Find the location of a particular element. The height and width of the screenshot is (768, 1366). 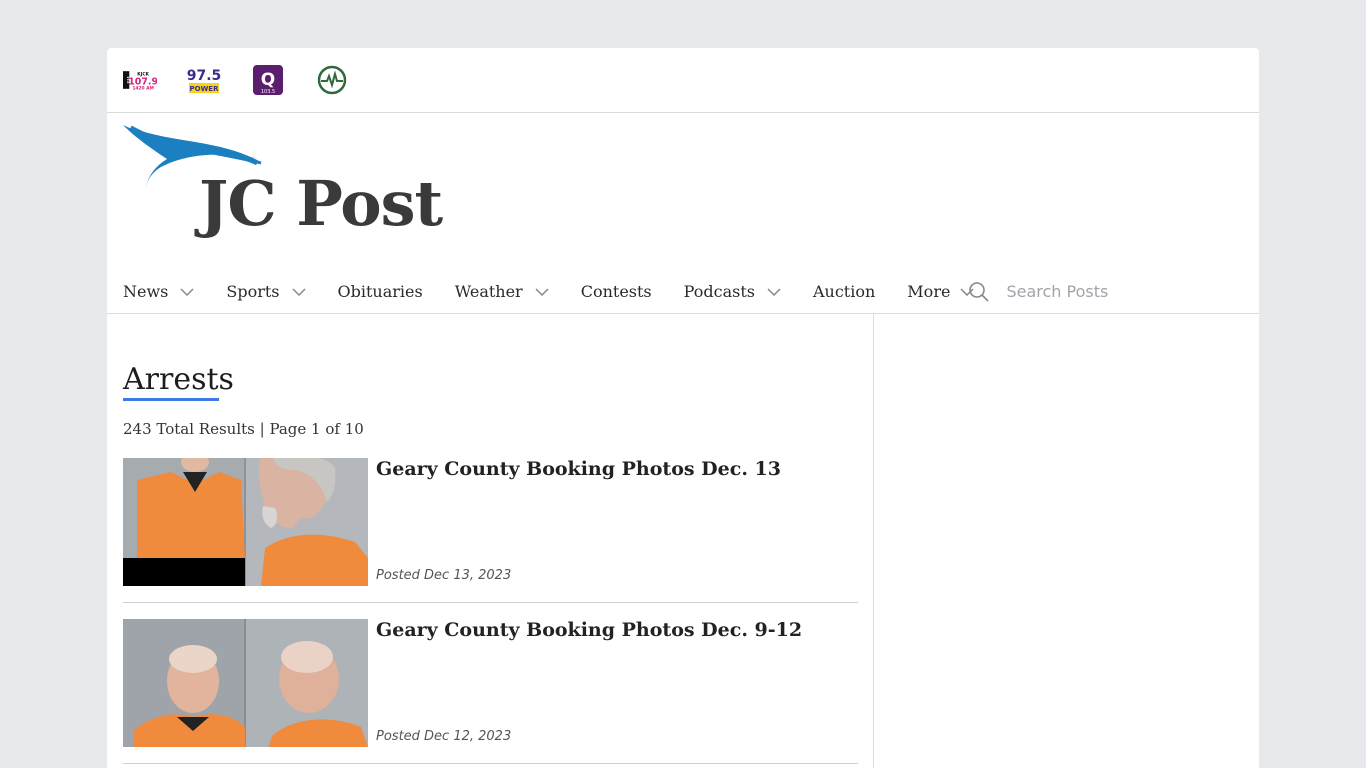

search-input is located at coordinates (1106, 291).